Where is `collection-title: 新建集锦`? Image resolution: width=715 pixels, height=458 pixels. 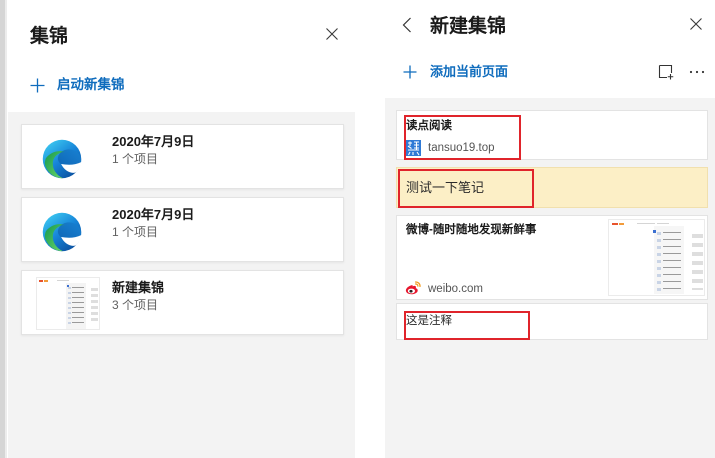 collection-title: 新建集锦 is located at coordinates (138, 287).